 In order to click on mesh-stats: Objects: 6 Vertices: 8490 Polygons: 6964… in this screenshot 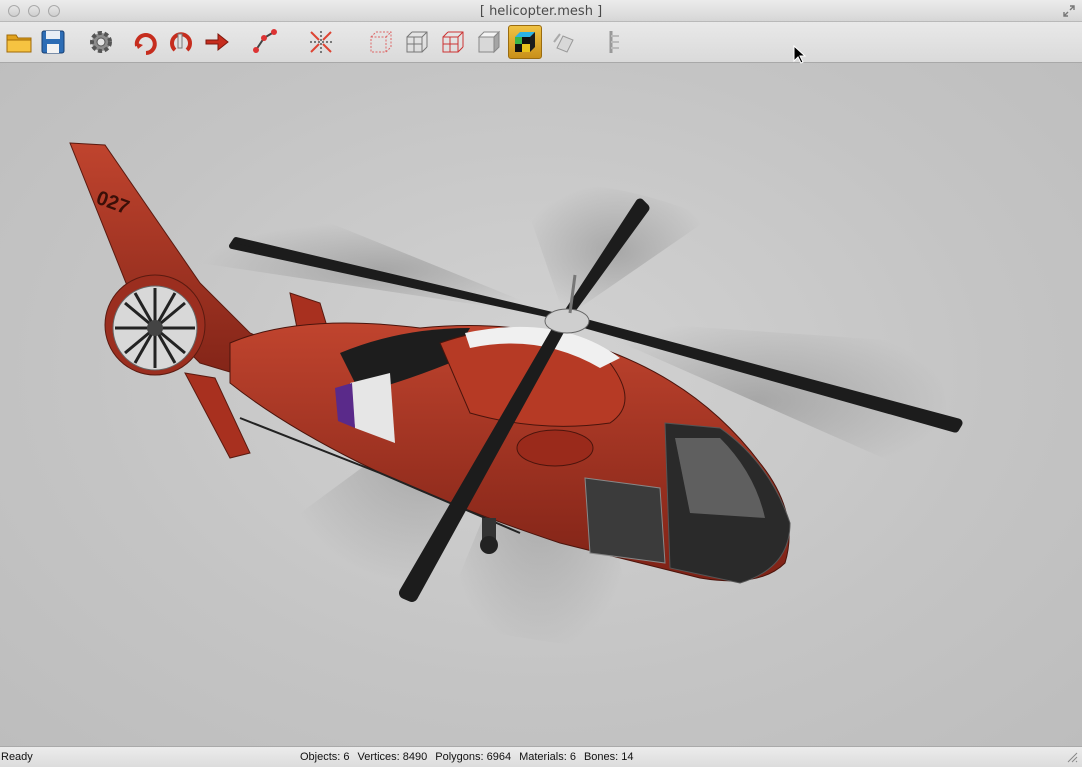, I will do `click(467, 757)`.